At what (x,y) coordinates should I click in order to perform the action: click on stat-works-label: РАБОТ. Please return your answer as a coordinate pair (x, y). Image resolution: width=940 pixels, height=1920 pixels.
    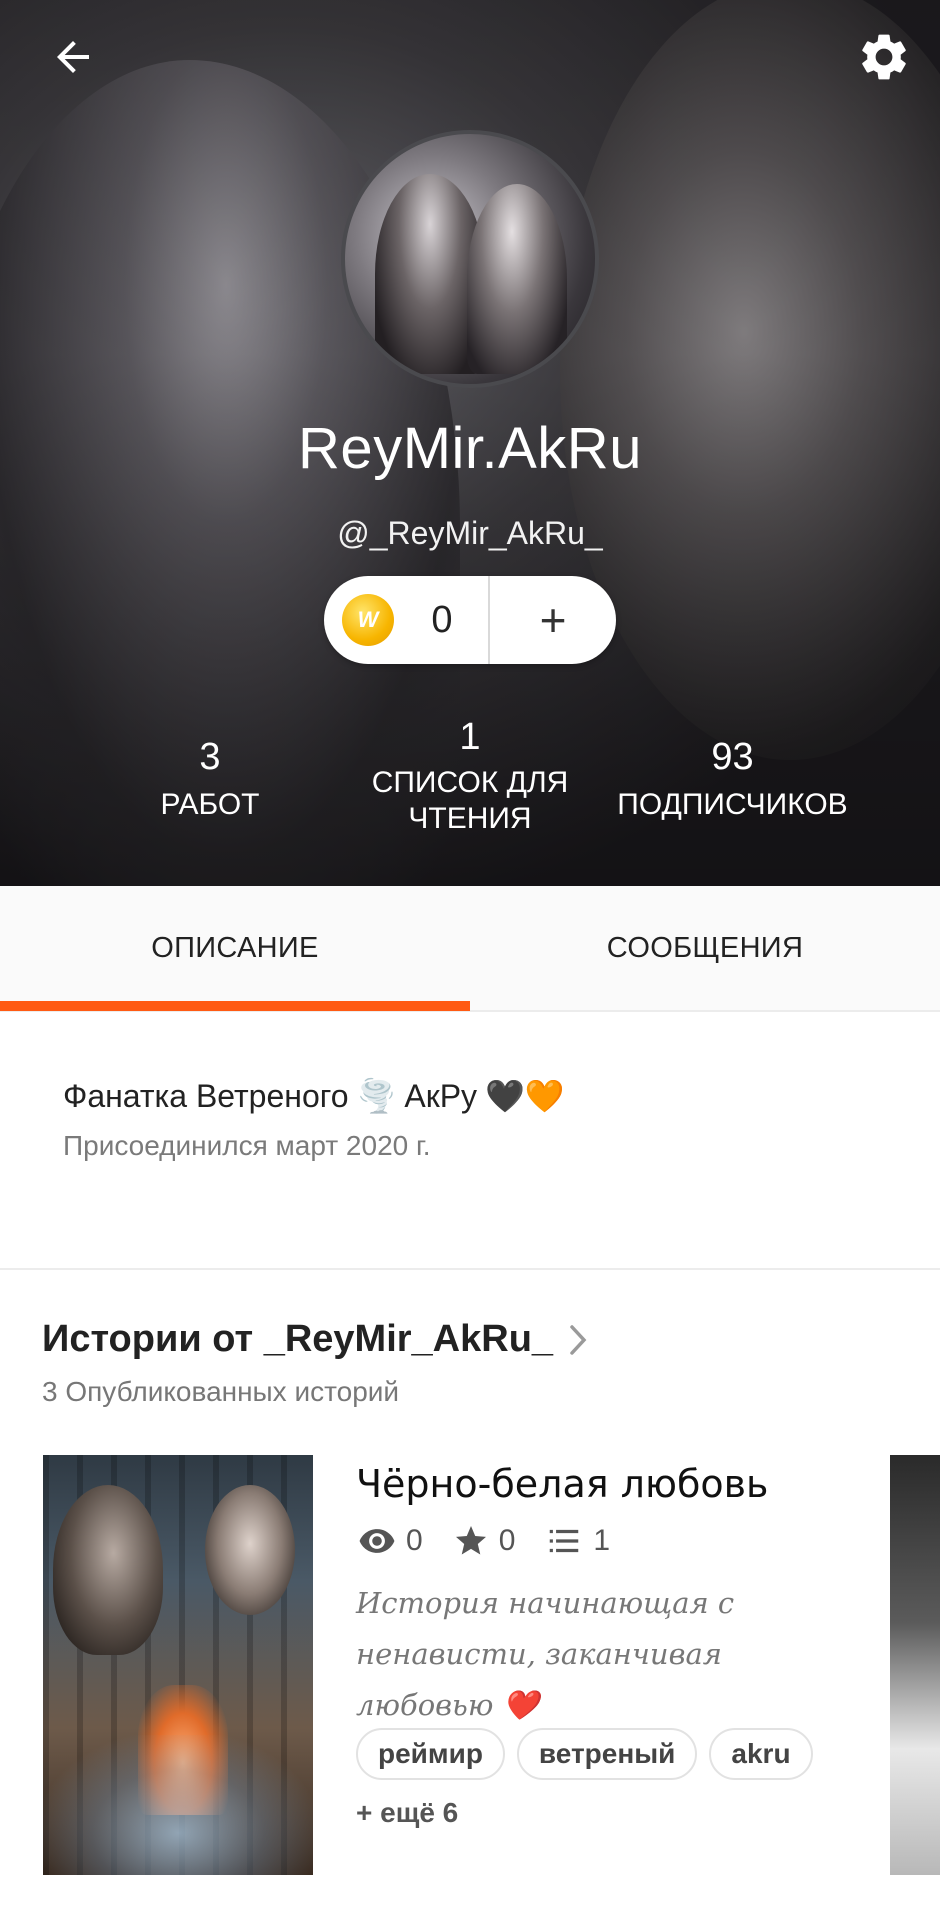
    Looking at the image, I should click on (210, 804).